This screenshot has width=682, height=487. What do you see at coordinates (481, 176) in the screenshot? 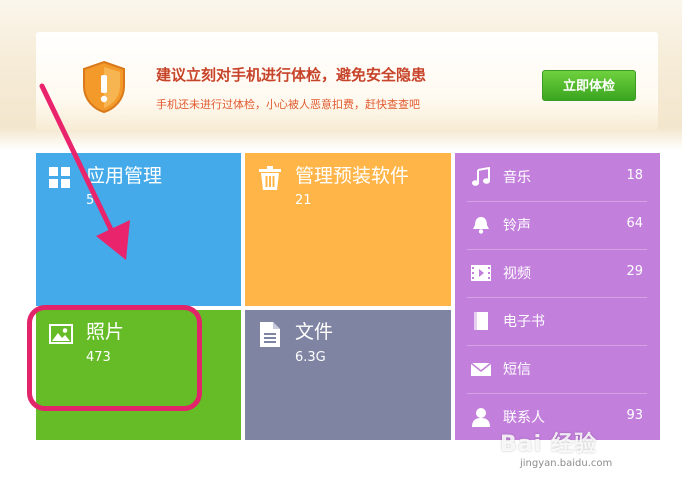
I see `music-icon` at bounding box center [481, 176].